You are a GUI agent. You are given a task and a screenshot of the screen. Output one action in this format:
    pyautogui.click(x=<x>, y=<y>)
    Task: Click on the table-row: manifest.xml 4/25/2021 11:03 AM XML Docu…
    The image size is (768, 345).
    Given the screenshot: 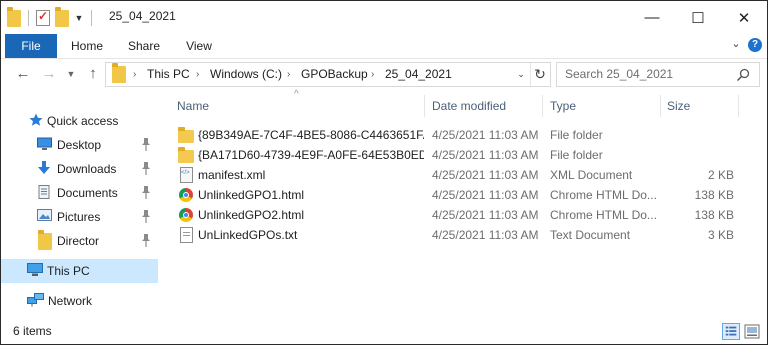 What is the action you would take?
    pyautogui.click(x=459, y=175)
    